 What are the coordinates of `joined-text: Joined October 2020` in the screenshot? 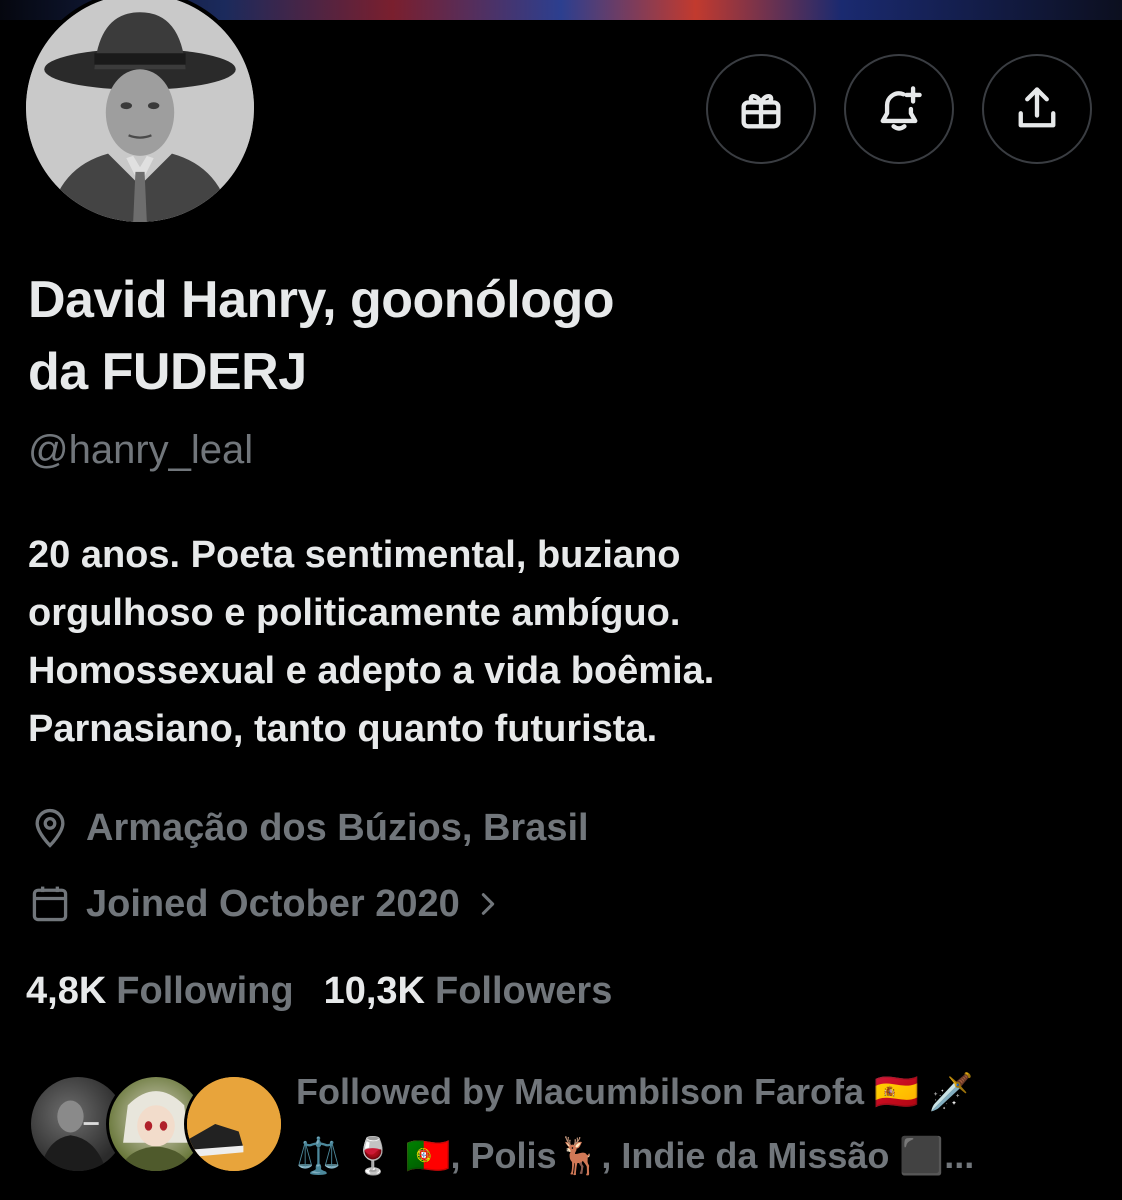 It's located at (273, 903).